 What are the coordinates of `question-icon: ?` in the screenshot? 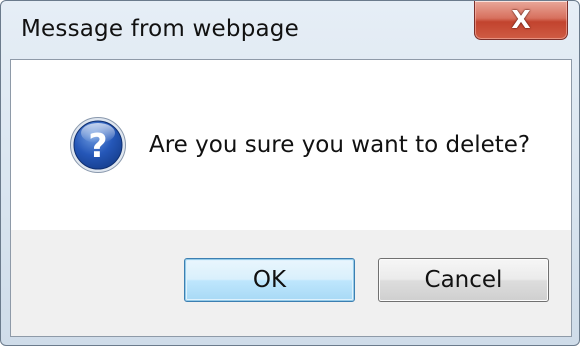 It's located at (98, 145).